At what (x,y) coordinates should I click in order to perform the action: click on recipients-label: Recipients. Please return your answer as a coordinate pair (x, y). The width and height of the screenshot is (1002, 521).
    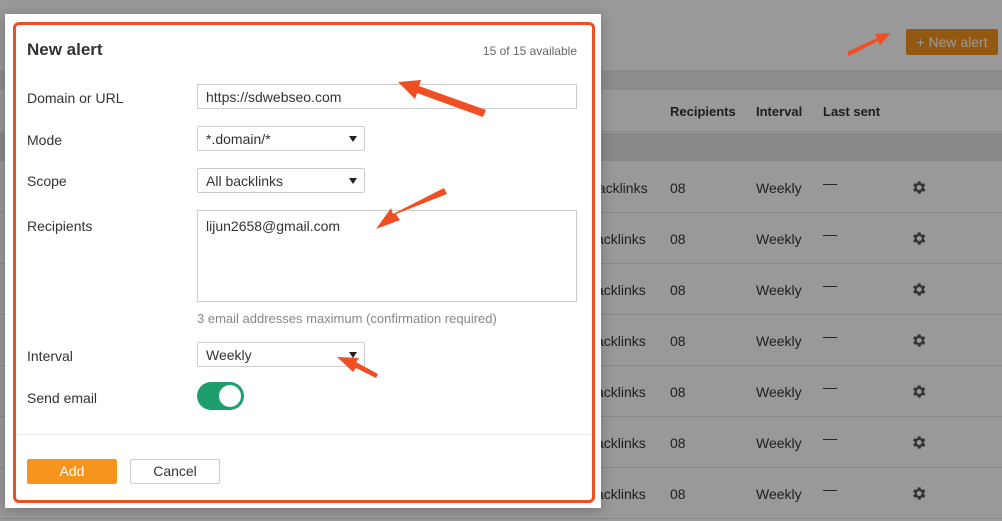
    Looking at the image, I should click on (60, 226).